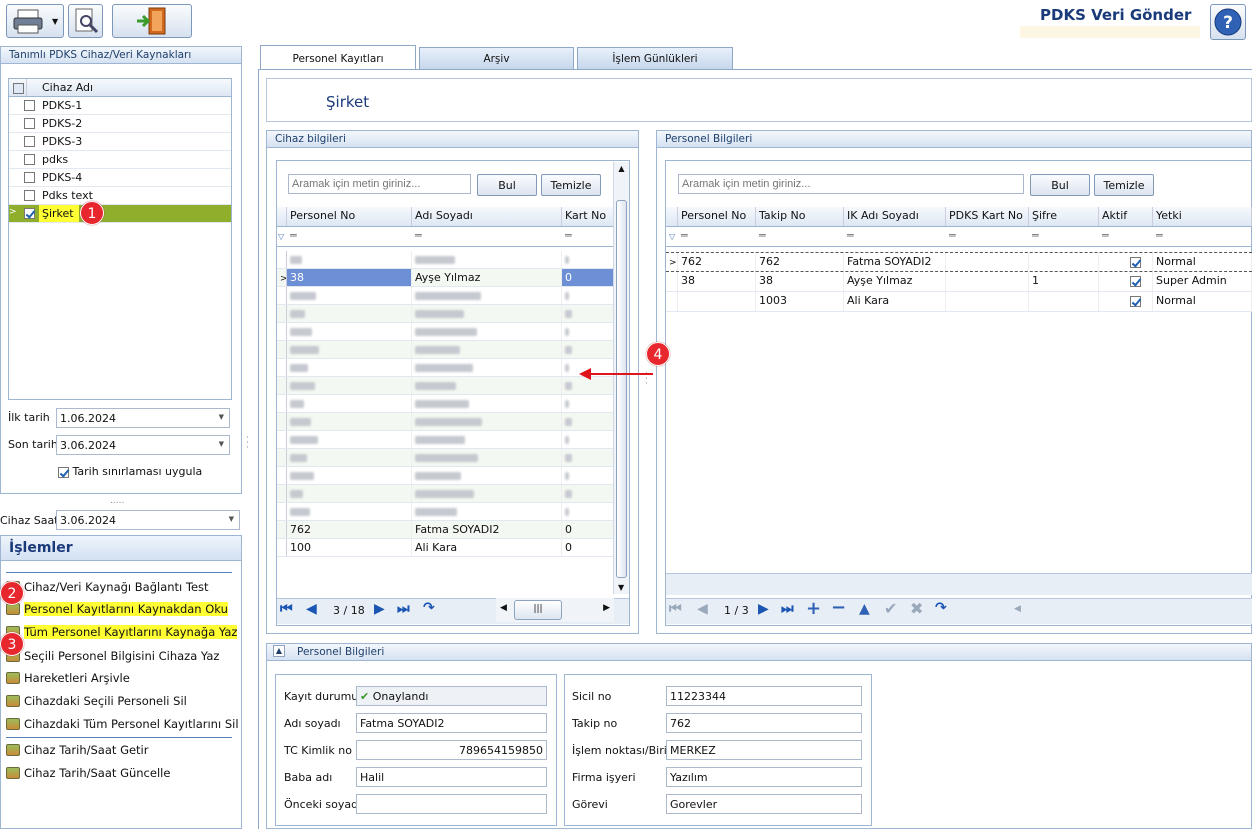 The width and height of the screenshot is (1252, 829). What do you see at coordinates (655, 58) in the screenshot?
I see `tab-islem-gunlukleri: İşlem Günlükleri` at bounding box center [655, 58].